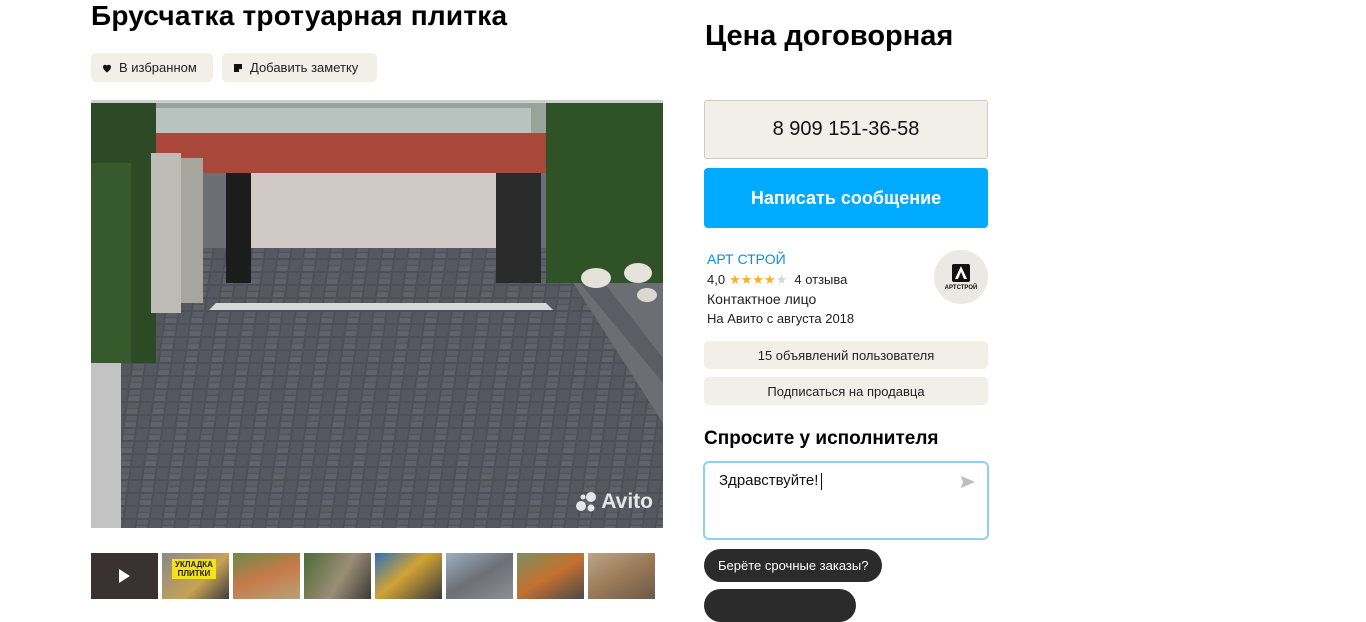  What do you see at coordinates (821, 438) in the screenshot?
I see `ask-heading: Спросите у исполнителя` at bounding box center [821, 438].